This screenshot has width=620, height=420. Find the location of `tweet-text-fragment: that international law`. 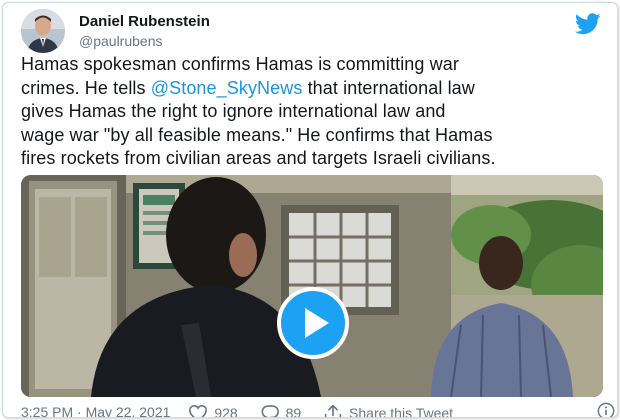

tweet-text-fragment: that international law is located at coordinates (388, 87).